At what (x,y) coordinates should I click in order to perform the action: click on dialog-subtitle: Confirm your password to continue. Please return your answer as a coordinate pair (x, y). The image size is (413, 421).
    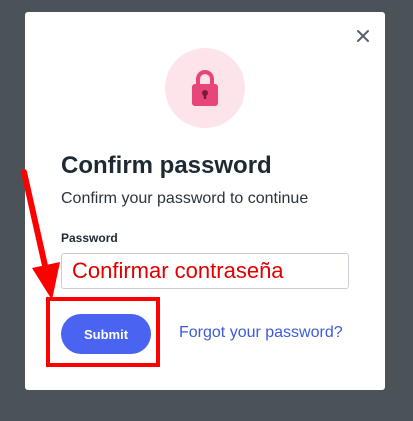
    Looking at the image, I should click on (185, 198).